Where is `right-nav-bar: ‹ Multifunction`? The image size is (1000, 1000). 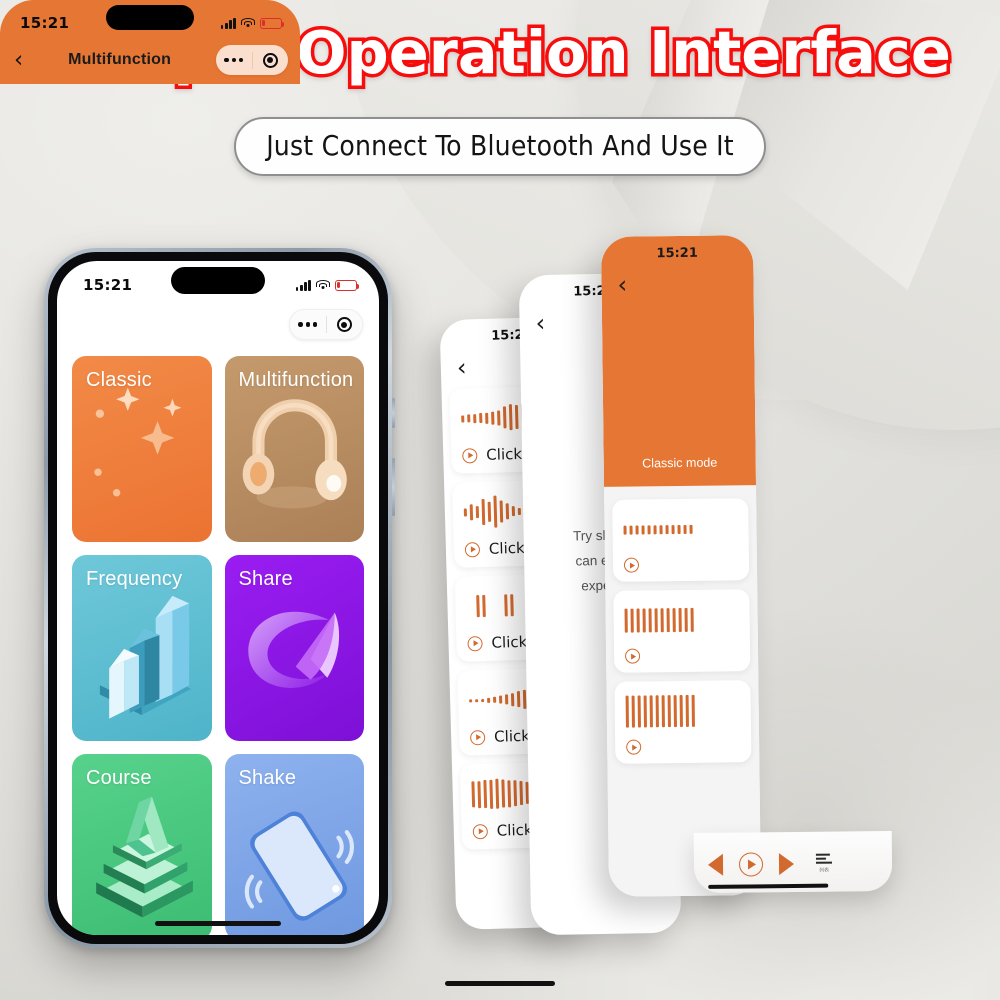
right-nav-bar: ‹ Multifunction is located at coordinates (150, 60).